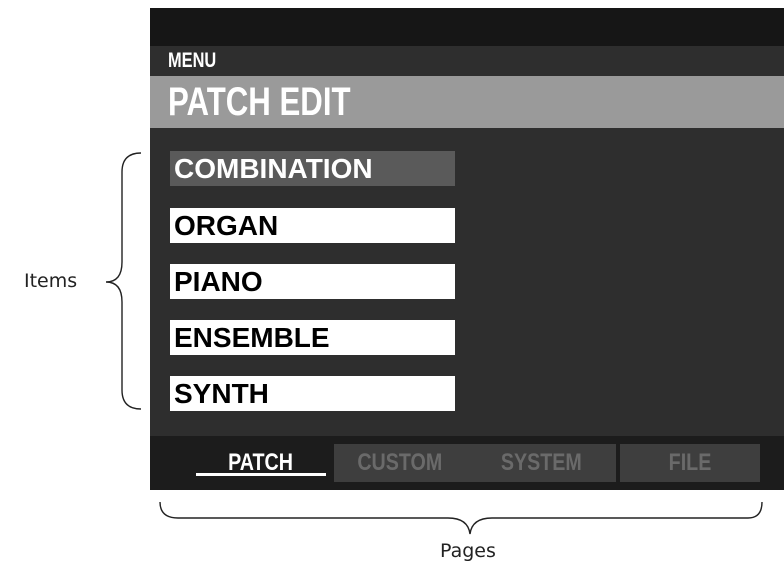 The height and width of the screenshot is (567, 784). What do you see at coordinates (51, 281) in the screenshot?
I see `items-annotation: Items` at bounding box center [51, 281].